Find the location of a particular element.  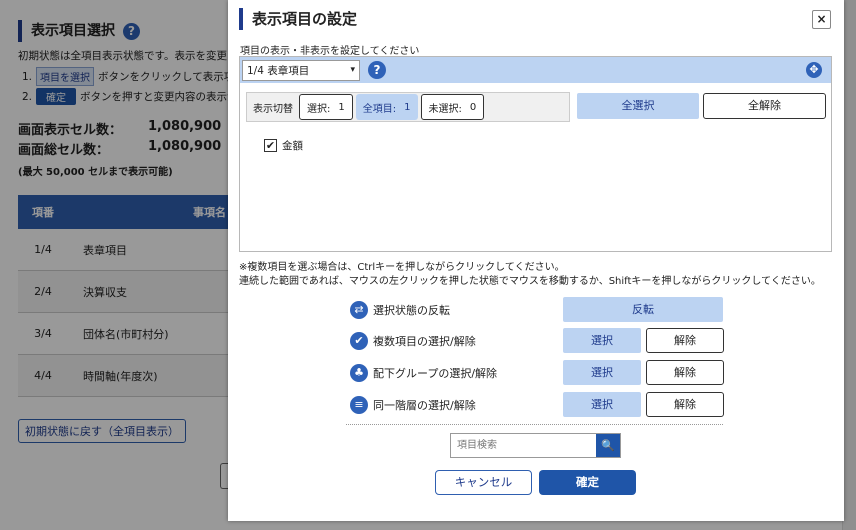

chevron-down-icon: ▾ is located at coordinates (352, 70).